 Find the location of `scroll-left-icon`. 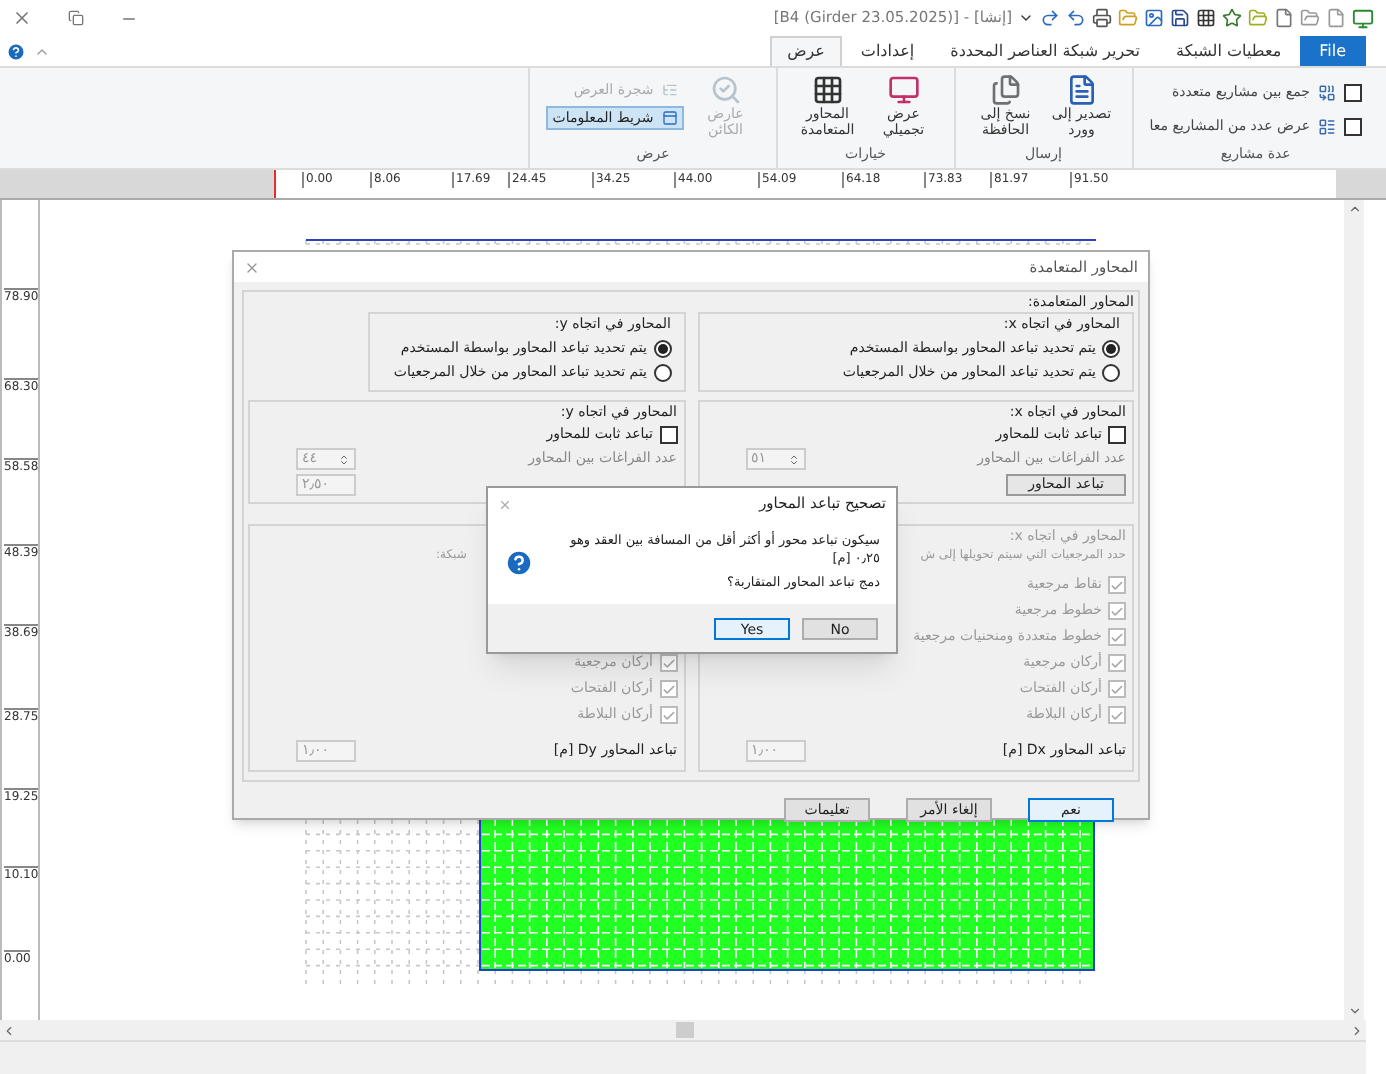

scroll-left-icon is located at coordinates (9, 1030).